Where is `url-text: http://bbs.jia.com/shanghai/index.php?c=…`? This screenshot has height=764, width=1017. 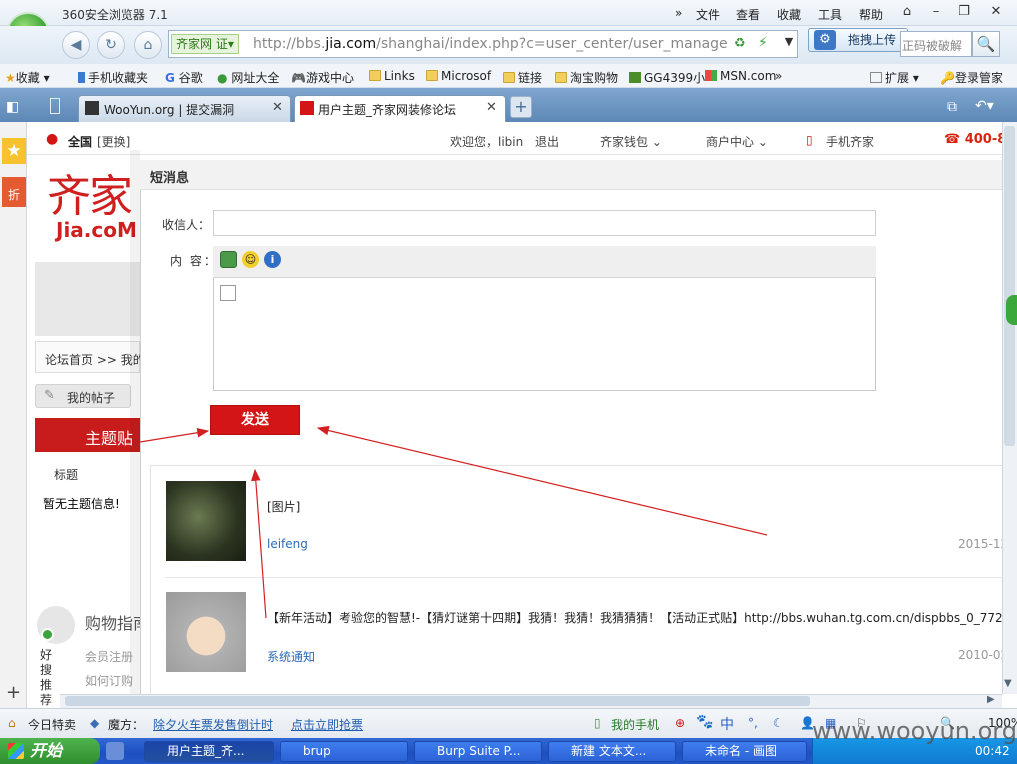
url-text: http://bbs.jia.com/shanghai/index.php?c=… is located at coordinates (490, 44).